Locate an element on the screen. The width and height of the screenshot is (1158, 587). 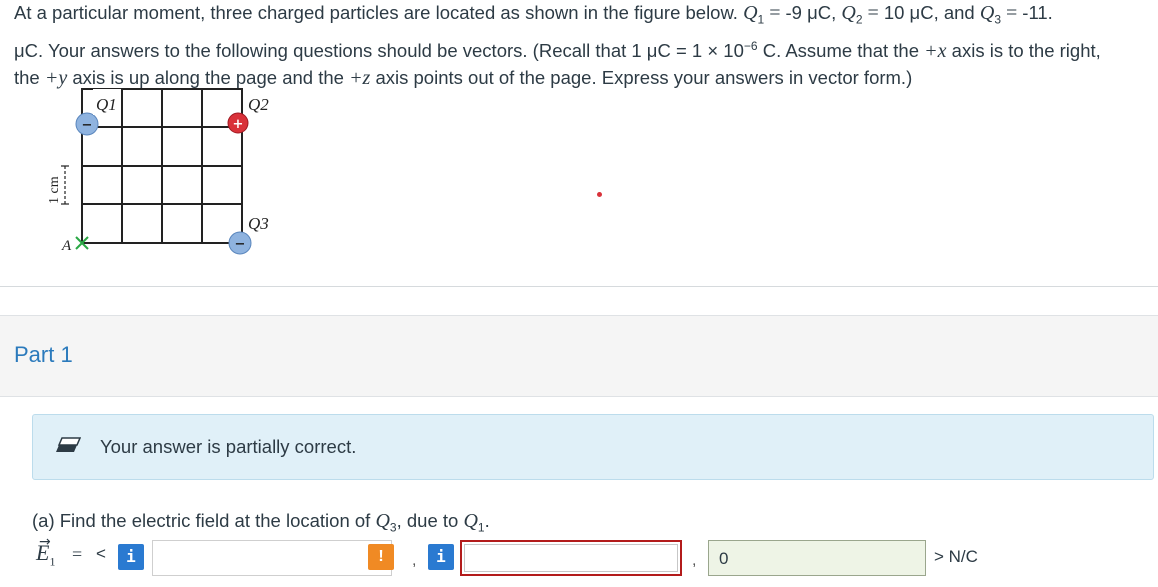
eraser-icon is located at coordinates (68, 444).